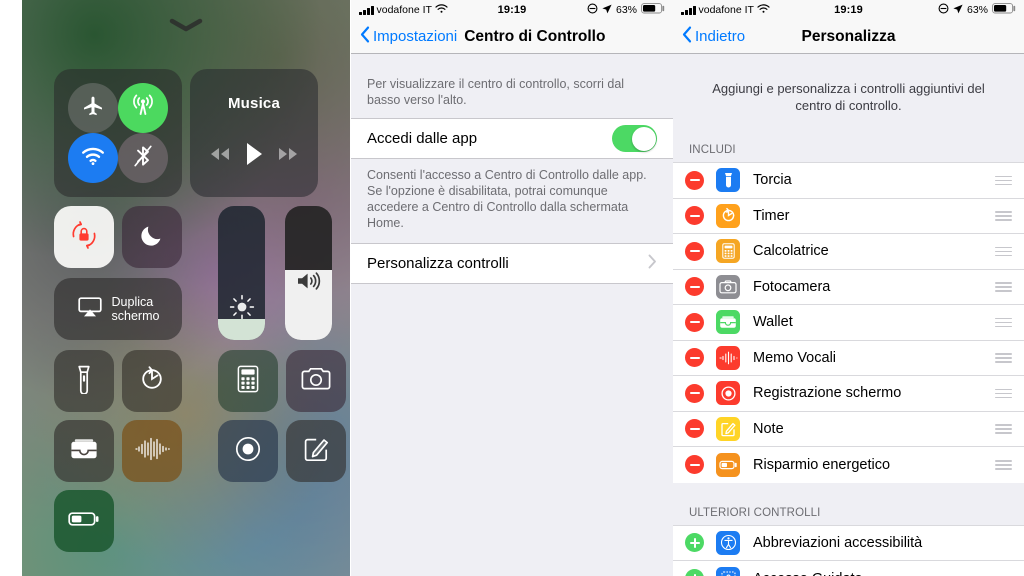  Describe the element at coordinates (720, 36) in the screenshot. I see `back-button-label: Indietro` at that location.